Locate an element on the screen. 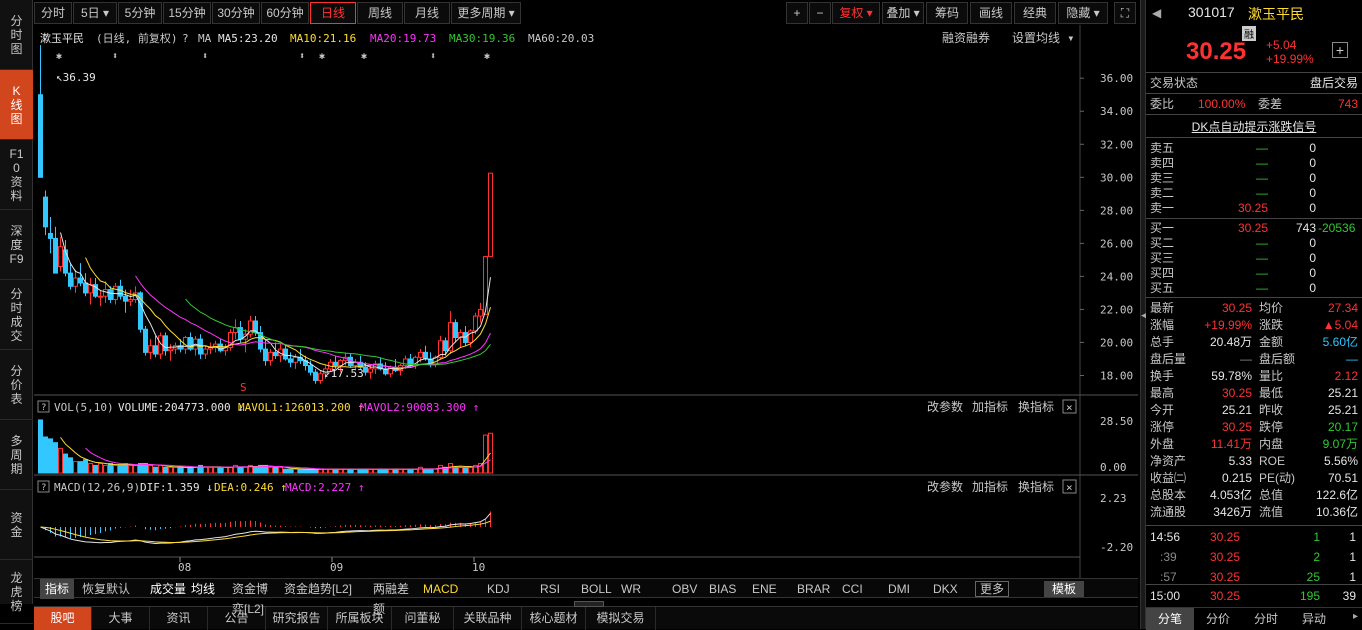 Image resolution: width=1362 pixels, height=630 pixels. left-nav-item: 资金 is located at coordinates (16, 525).